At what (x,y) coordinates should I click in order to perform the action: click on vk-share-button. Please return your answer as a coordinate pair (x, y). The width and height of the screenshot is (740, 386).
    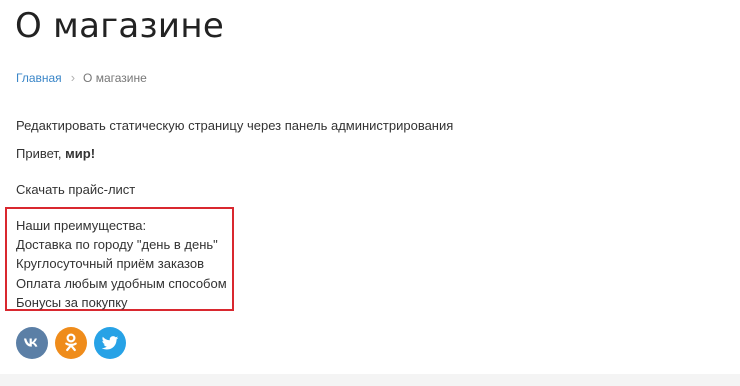
    Looking at the image, I should click on (32, 343).